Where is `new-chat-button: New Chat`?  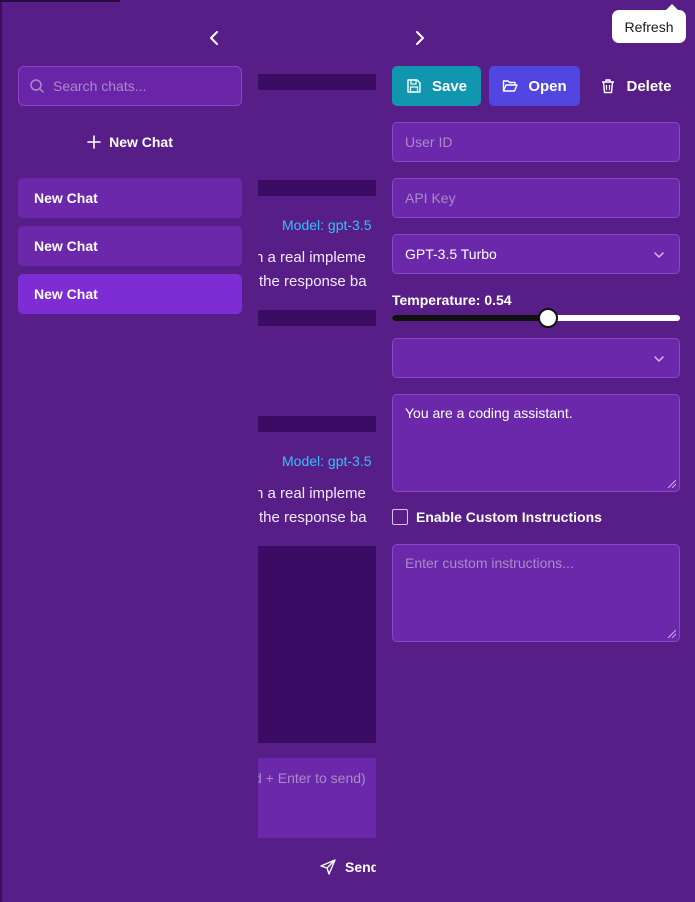
new-chat-button: New Chat is located at coordinates (130, 142).